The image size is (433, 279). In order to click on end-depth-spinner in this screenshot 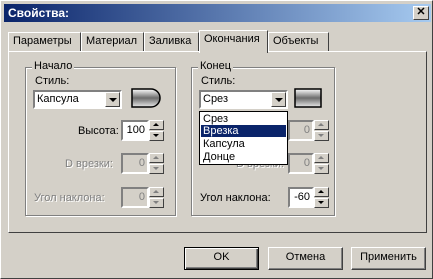, I will do `click(321, 163)`.